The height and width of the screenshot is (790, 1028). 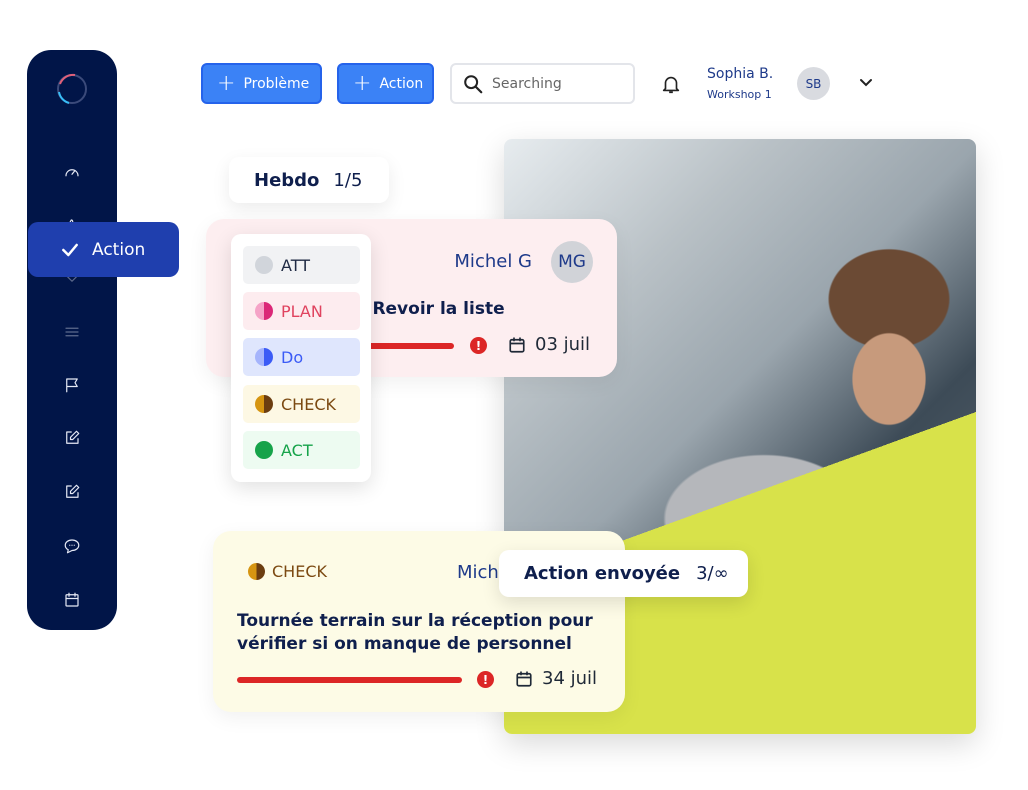 I want to click on date-text: 03 juil, so click(x=563, y=344).